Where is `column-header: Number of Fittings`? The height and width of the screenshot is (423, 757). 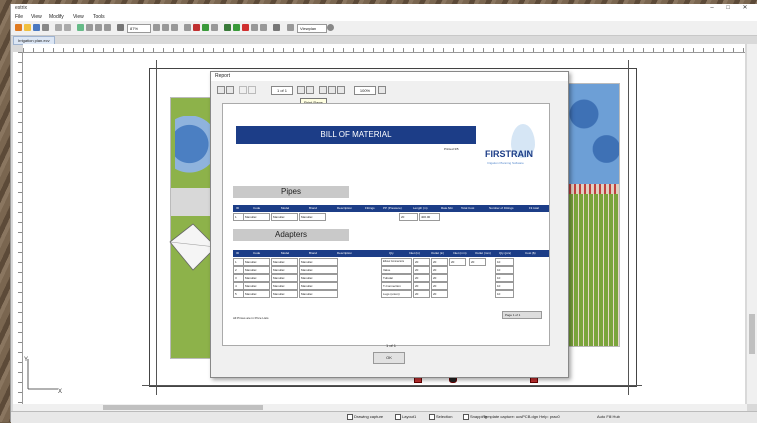 column-header: Number of Fittings is located at coordinates (501, 208).